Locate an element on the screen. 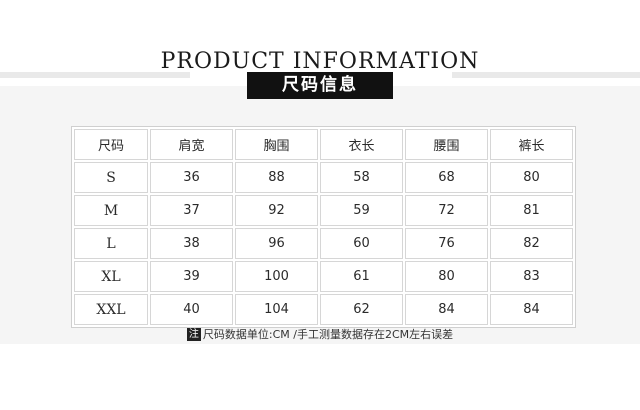  table-header-row: 尺码 肩宽 胸围 衣长 腰围 裤长 is located at coordinates (323, 144).